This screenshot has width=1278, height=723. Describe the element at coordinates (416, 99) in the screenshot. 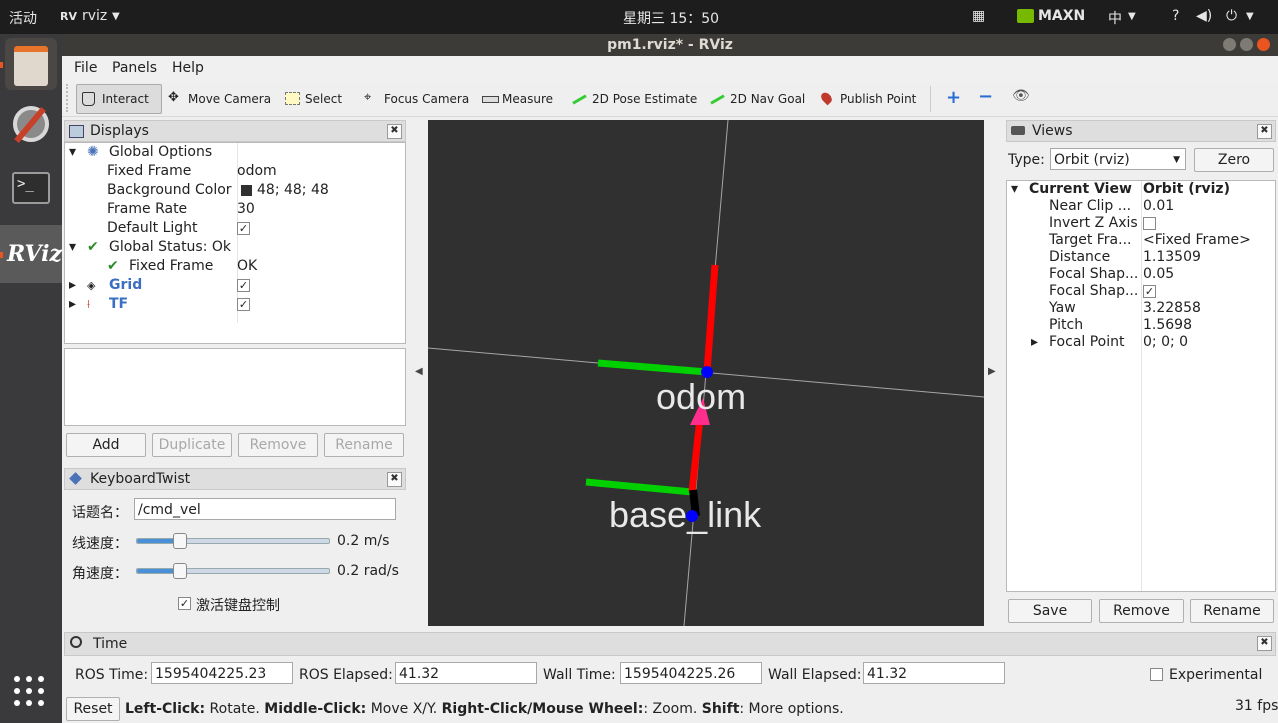

I see `focus-camera-tool: ⌖ Focus Camera` at that location.